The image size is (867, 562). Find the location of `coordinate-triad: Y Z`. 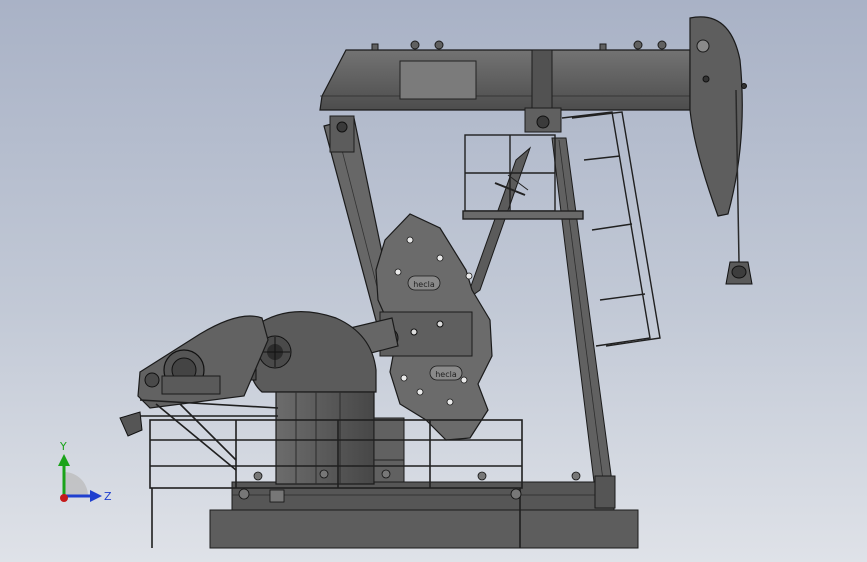

coordinate-triad: Y Z is located at coordinates (84, 478).